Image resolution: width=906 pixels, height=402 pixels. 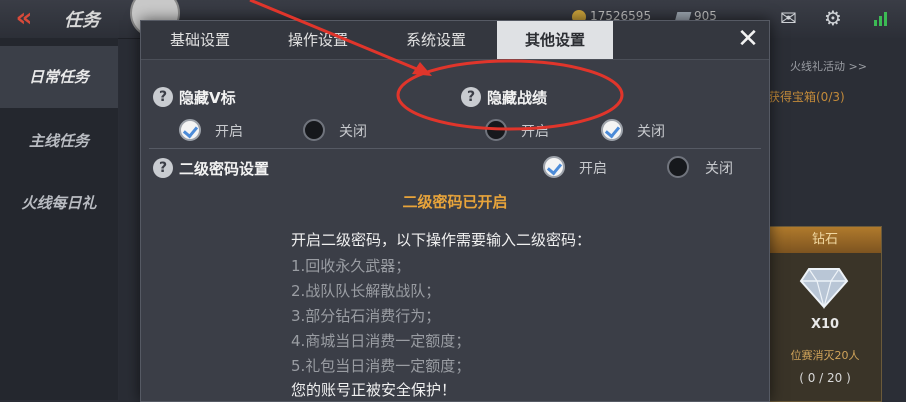 What do you see at coordinates (353, 132) in the screenshot?
I see `hide-v-off-label: 关闭` at bounding box center [353, 132].